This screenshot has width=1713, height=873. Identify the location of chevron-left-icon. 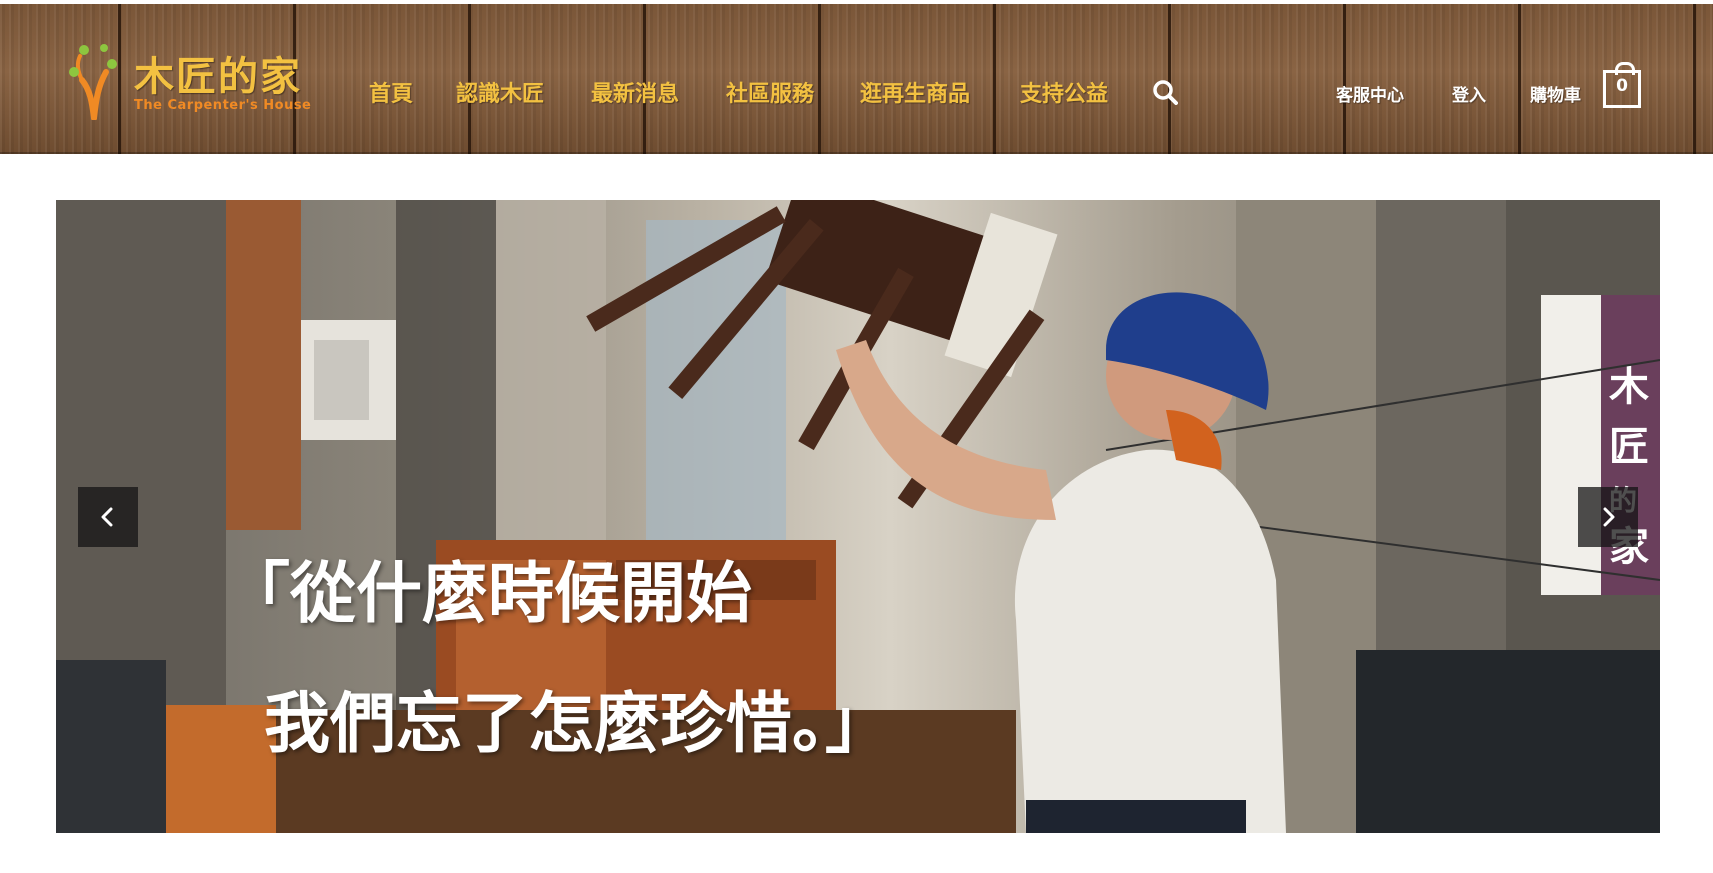
(107, 517).